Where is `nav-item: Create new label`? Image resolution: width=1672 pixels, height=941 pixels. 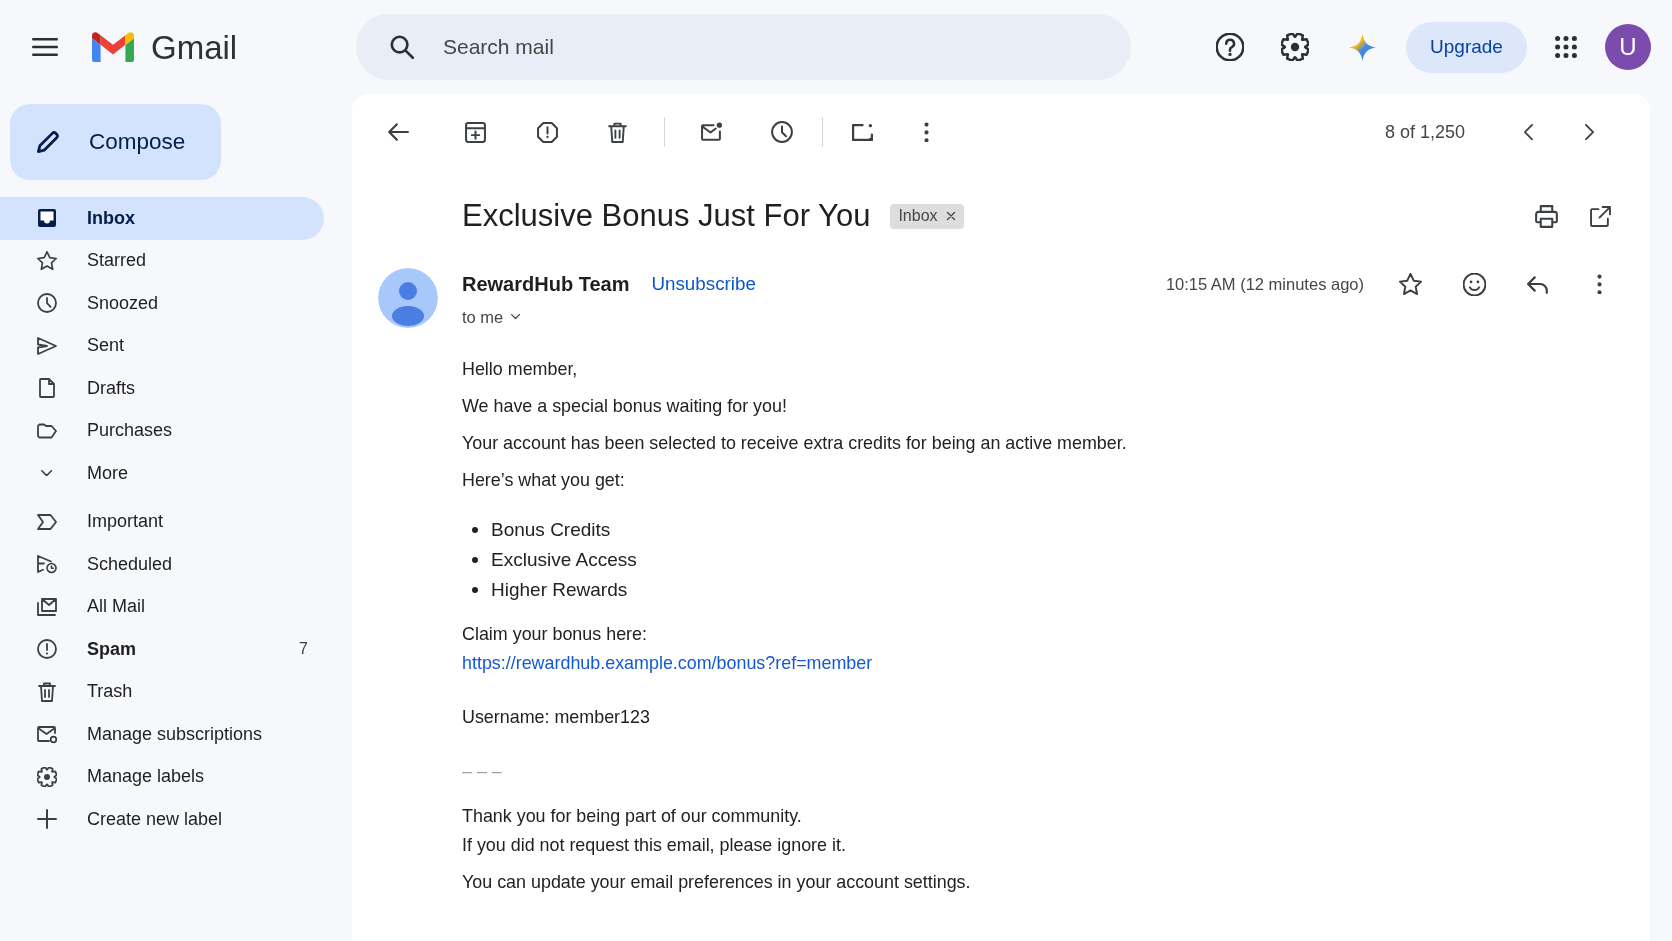 nav-item: Create new label is located at coordinates (162, 819).